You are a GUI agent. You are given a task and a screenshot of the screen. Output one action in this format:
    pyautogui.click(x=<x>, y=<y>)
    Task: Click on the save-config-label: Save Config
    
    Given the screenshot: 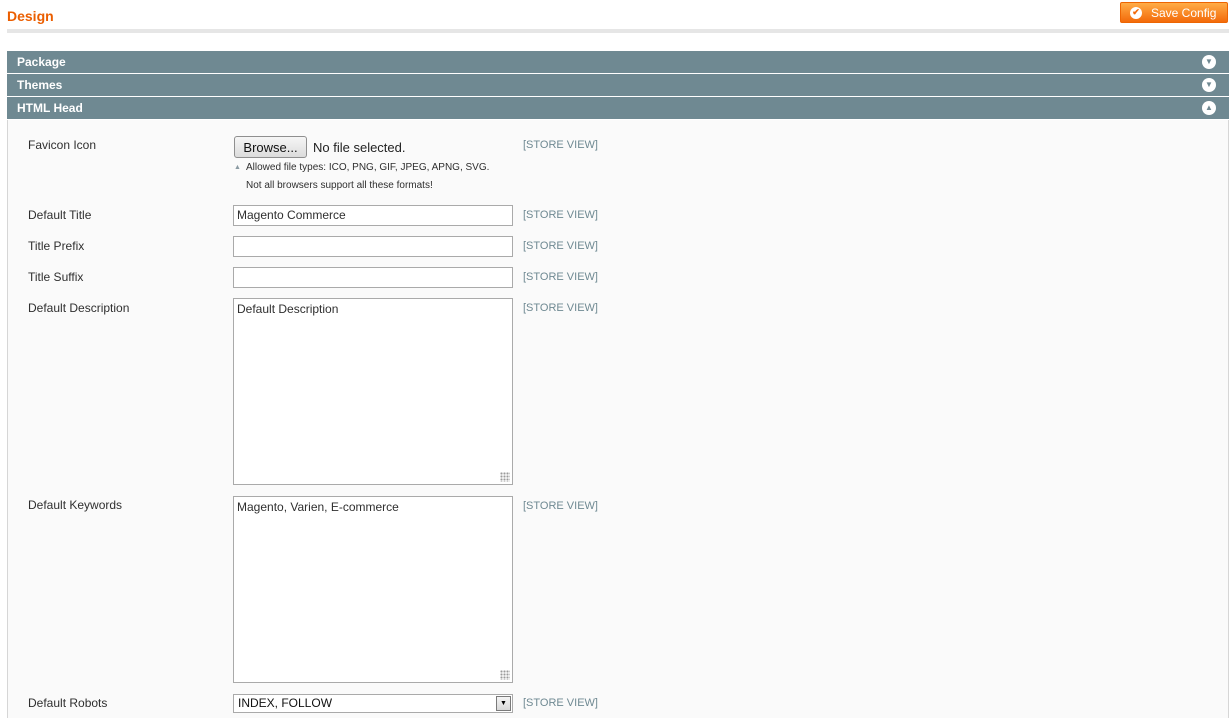 What is the action you would take?
    pyautogui.click(x=1184, y=12)
    